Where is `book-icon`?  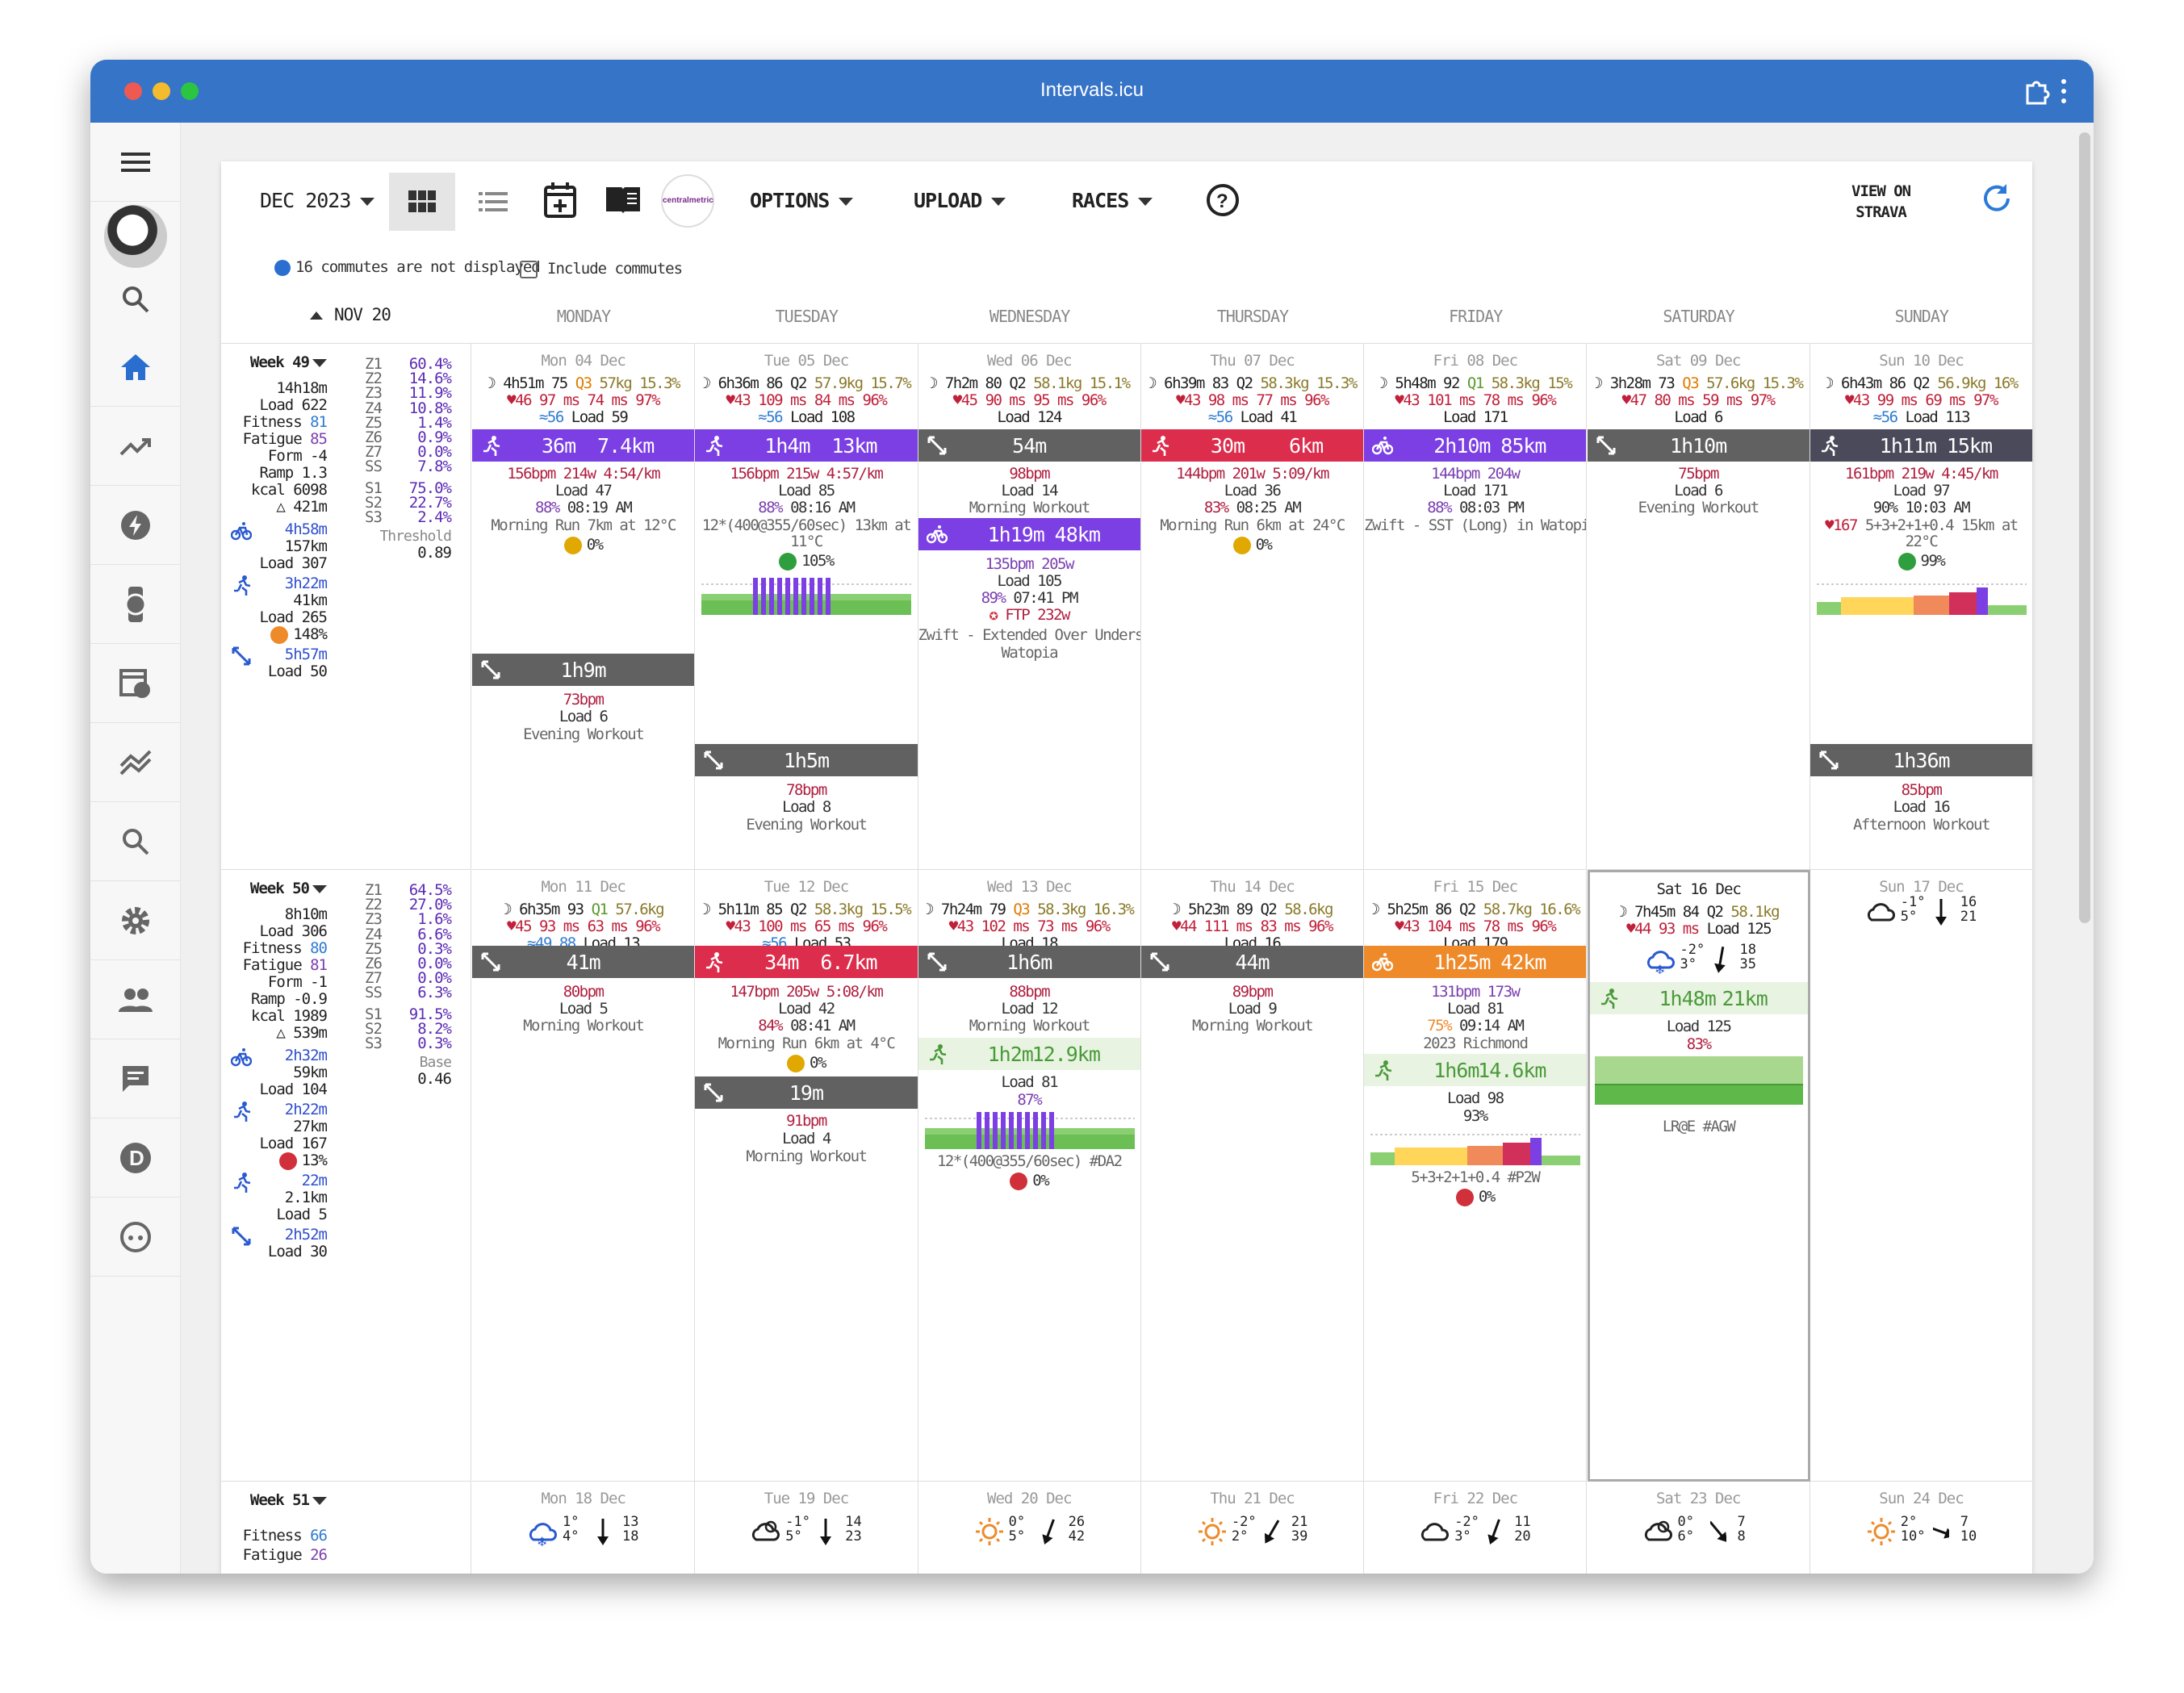 book-icon is located at coordinates (623, 199).